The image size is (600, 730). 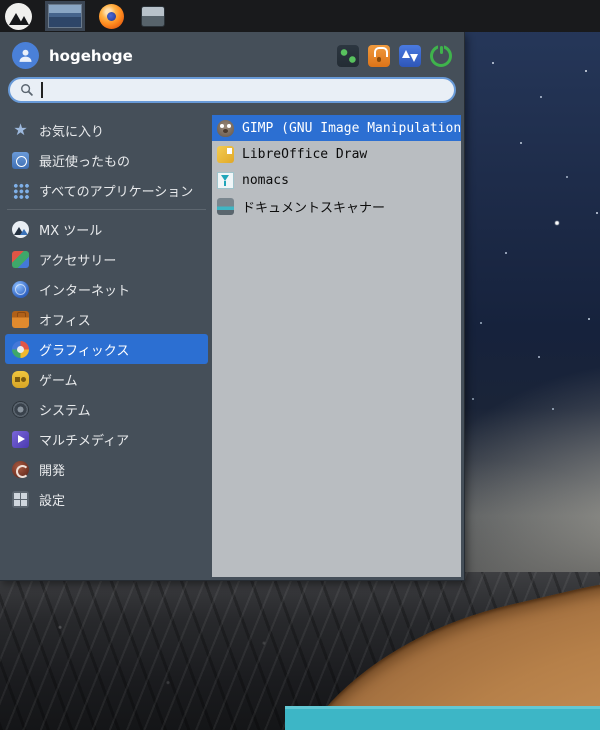 I want to click on development-icon, so click(x=20, y=469).